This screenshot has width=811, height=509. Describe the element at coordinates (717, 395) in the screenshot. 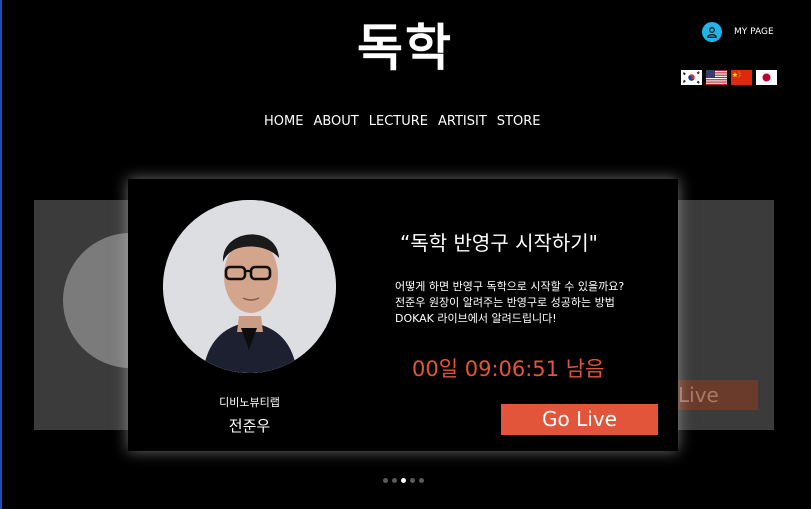

I see `next-card-live-button: Live` at that location.